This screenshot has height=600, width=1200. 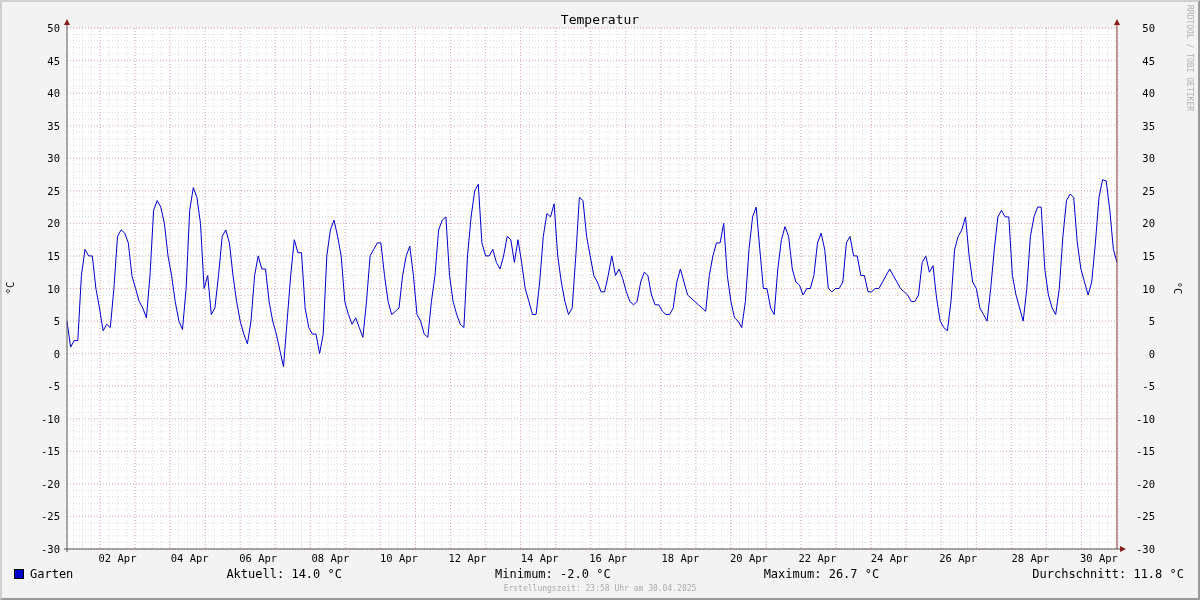 What do you see at coordinates (399, 558) in the screenshot?
I see `x-tick-label: 10 Apr` at bounding box center [399, 558].